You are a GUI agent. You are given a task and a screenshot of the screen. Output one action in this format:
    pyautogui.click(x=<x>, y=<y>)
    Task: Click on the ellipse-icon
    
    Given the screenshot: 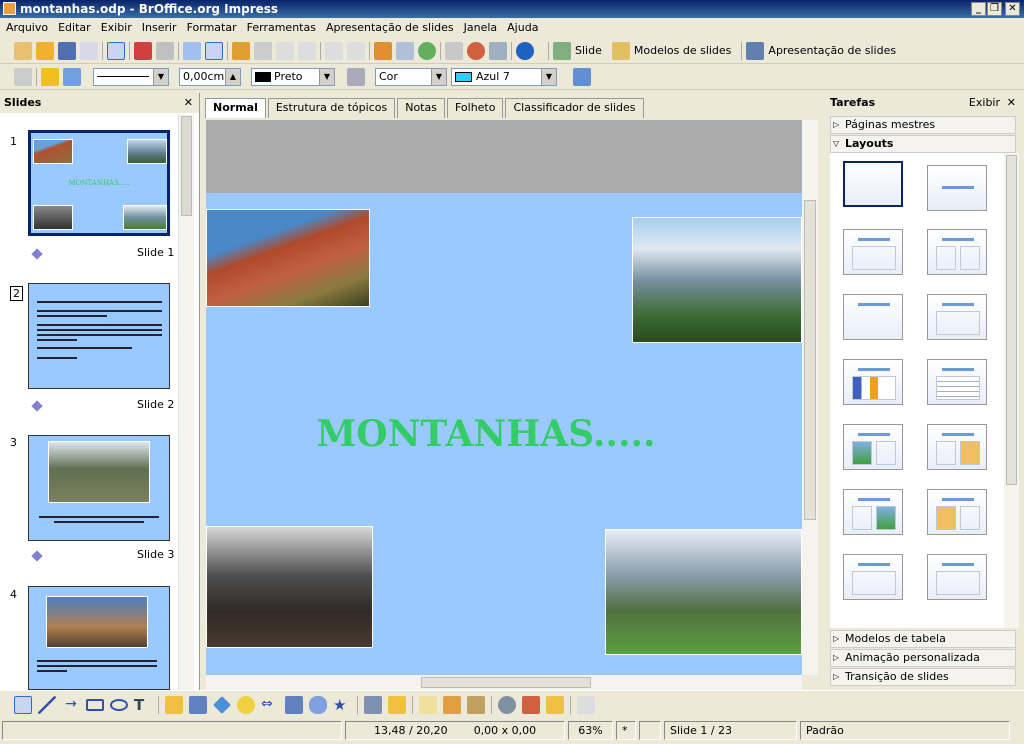 What is the action you would take?
    pyautogui.click(x=119, y=704)
    